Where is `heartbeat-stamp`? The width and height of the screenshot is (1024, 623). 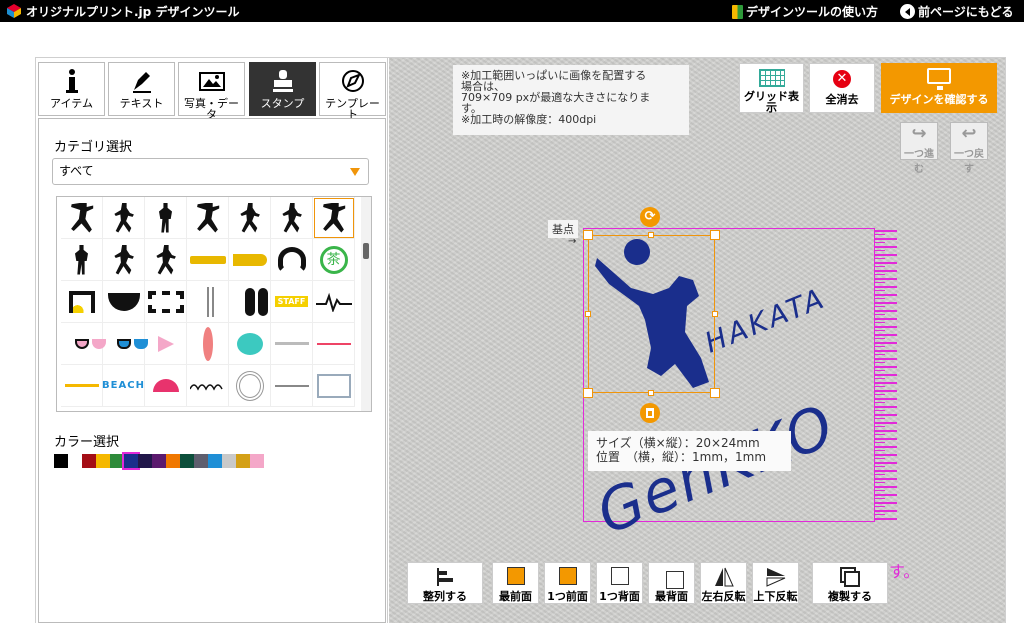
heartbeat-stamp is located at coordinates (334, 302).